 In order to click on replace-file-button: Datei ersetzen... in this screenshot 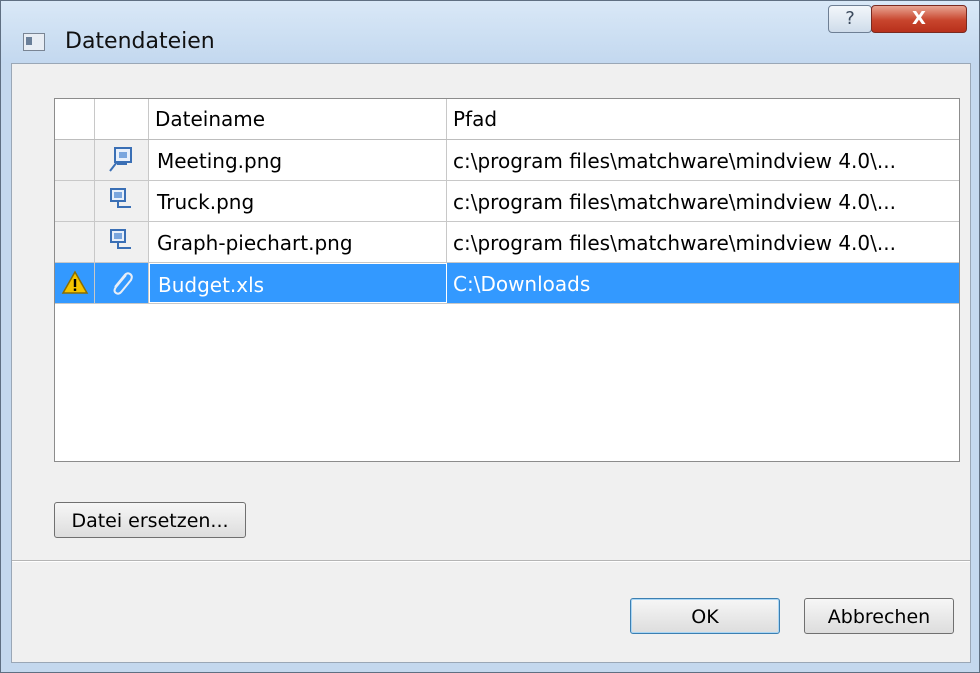, I will do `click(150, 520)`.